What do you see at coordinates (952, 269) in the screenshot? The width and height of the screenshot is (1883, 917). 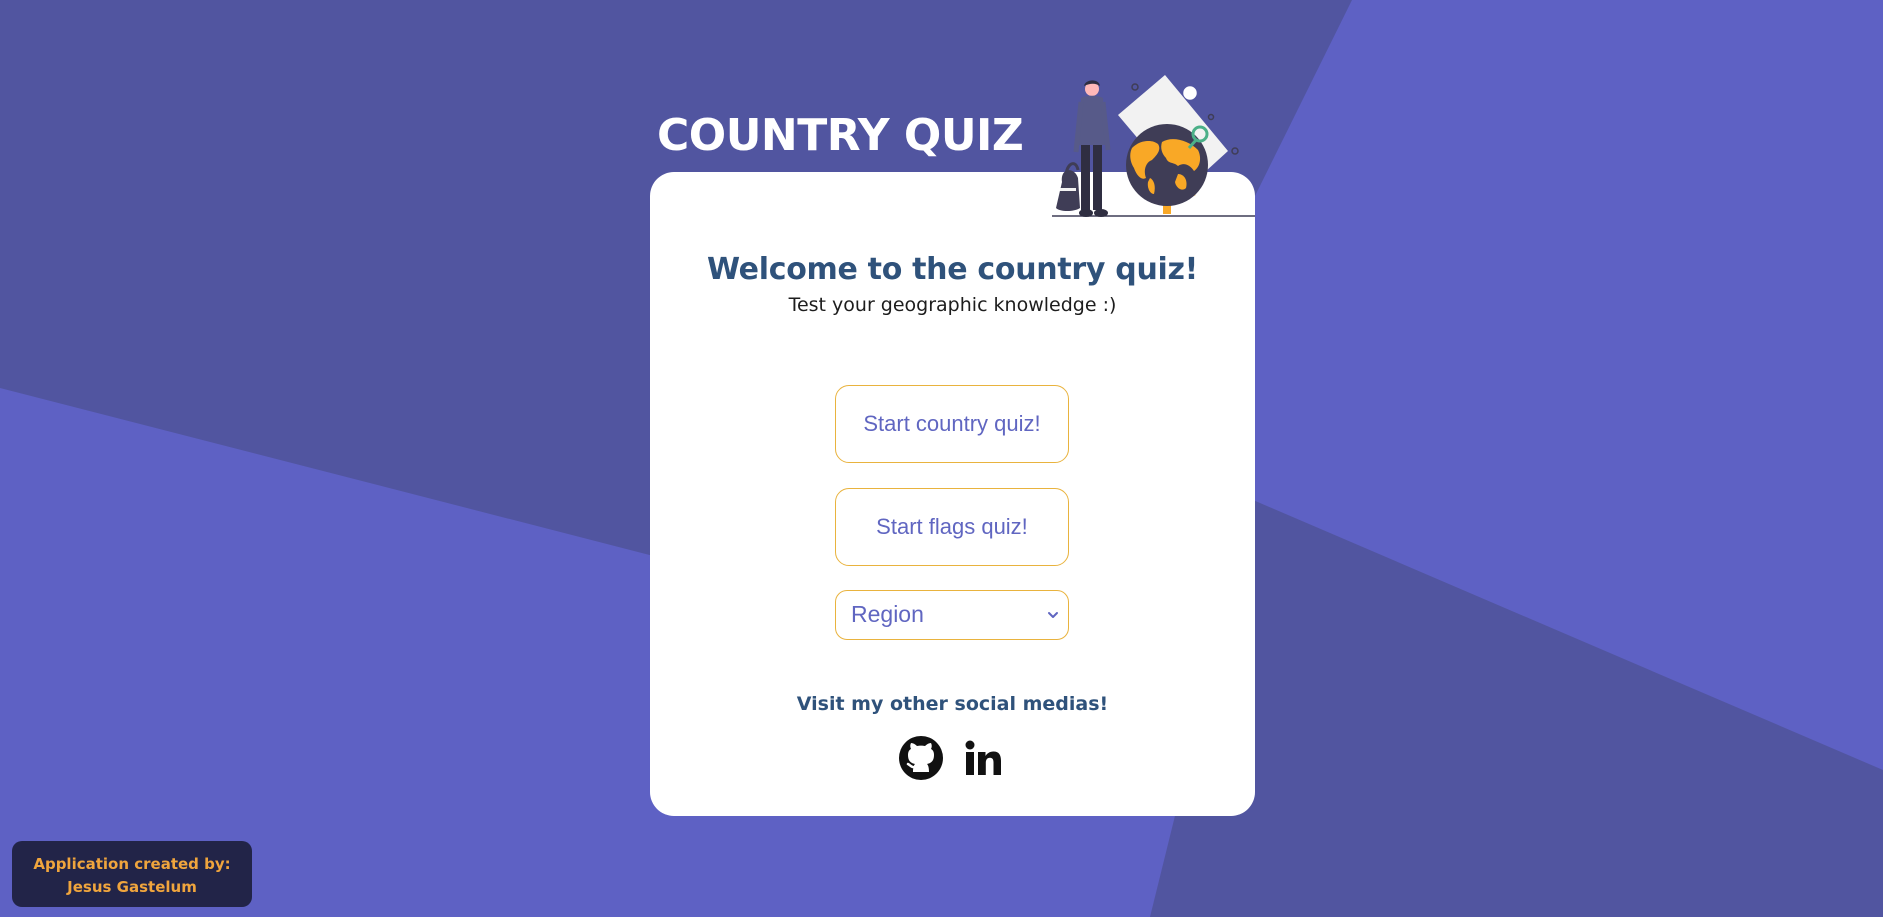 I see `welcome-heading: Welcome to the country quiz!` at bounding box center [952, 269].